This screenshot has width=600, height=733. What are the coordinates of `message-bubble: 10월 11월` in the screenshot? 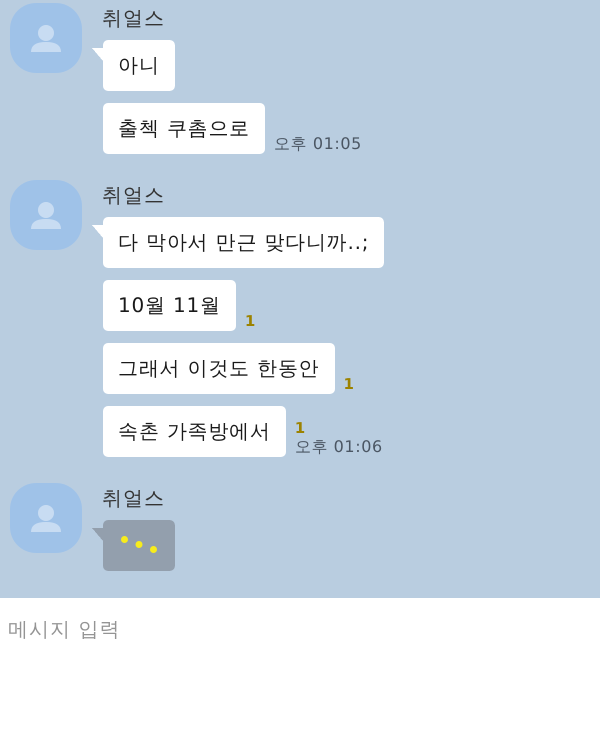 It's located at (169, 305).